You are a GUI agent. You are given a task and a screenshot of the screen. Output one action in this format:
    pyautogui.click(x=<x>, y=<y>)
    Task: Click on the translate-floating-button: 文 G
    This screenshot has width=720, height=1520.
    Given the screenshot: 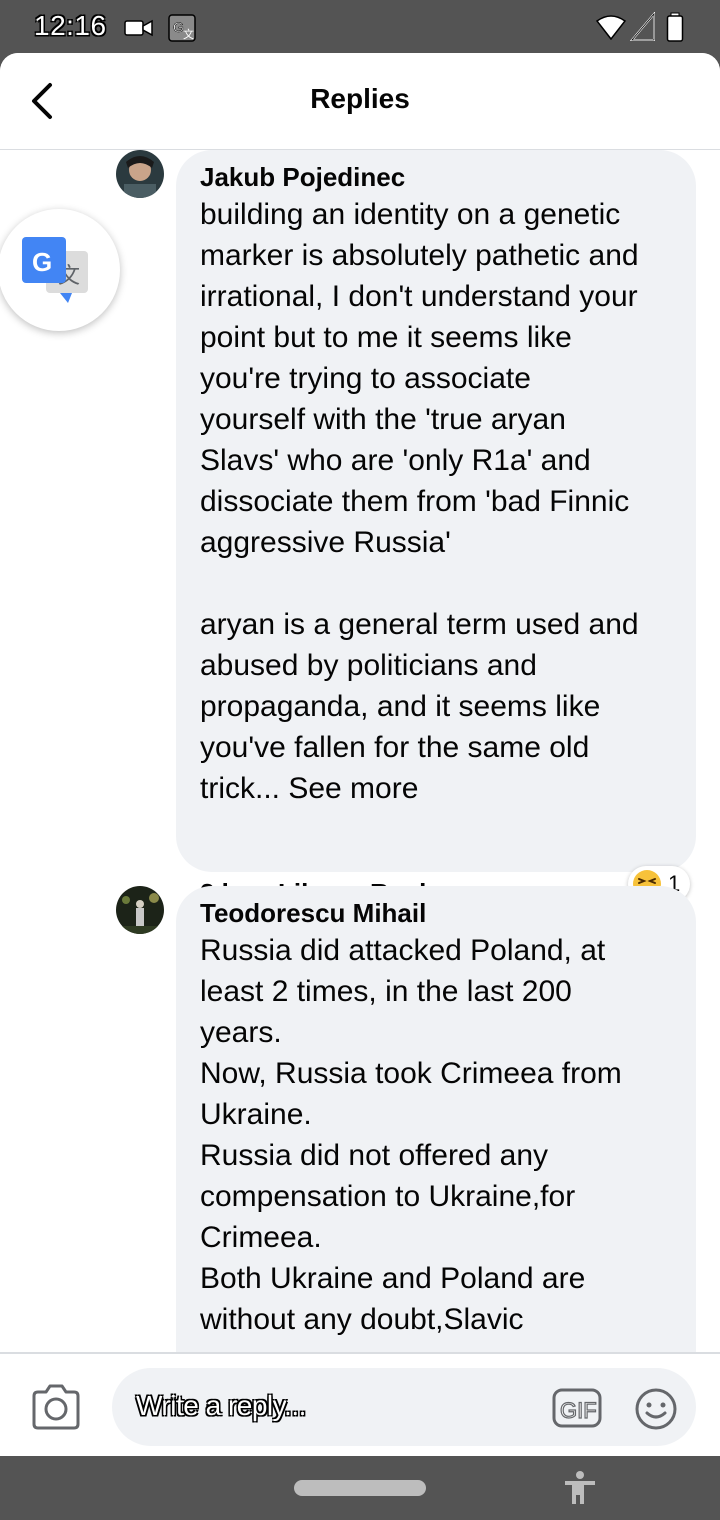 What is the action you would take?
    pyautogui.click(x=60, y=270)
    